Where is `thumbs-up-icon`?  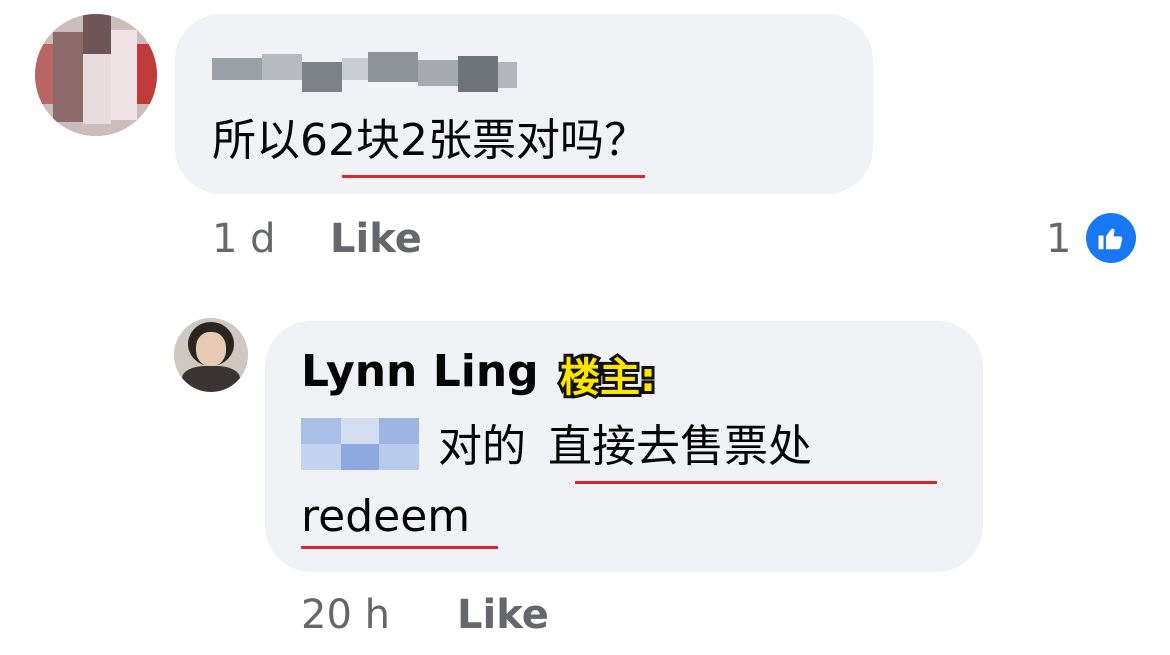 thumbs-up-icon is located at coordinates (1111, 238).